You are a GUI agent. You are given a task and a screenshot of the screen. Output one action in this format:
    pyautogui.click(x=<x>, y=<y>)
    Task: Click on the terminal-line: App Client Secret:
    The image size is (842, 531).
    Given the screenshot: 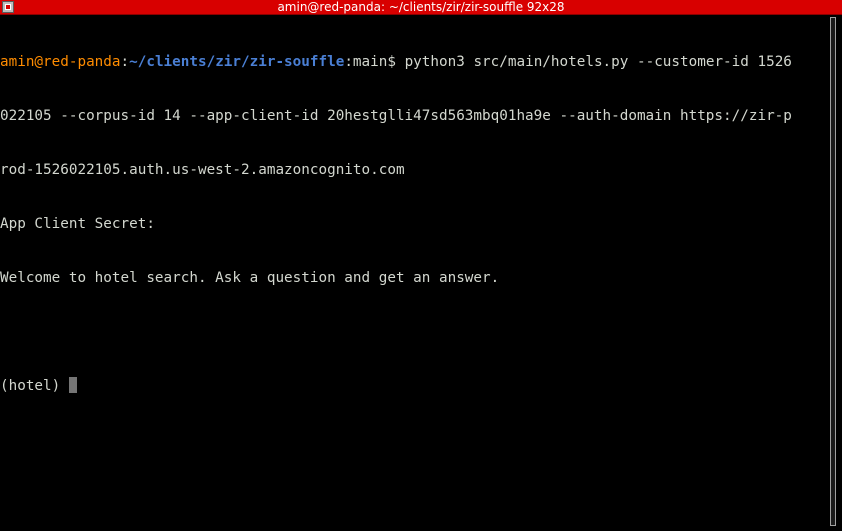 What is the action you would take?
    pyautogui.click(x=77, y=224)
    